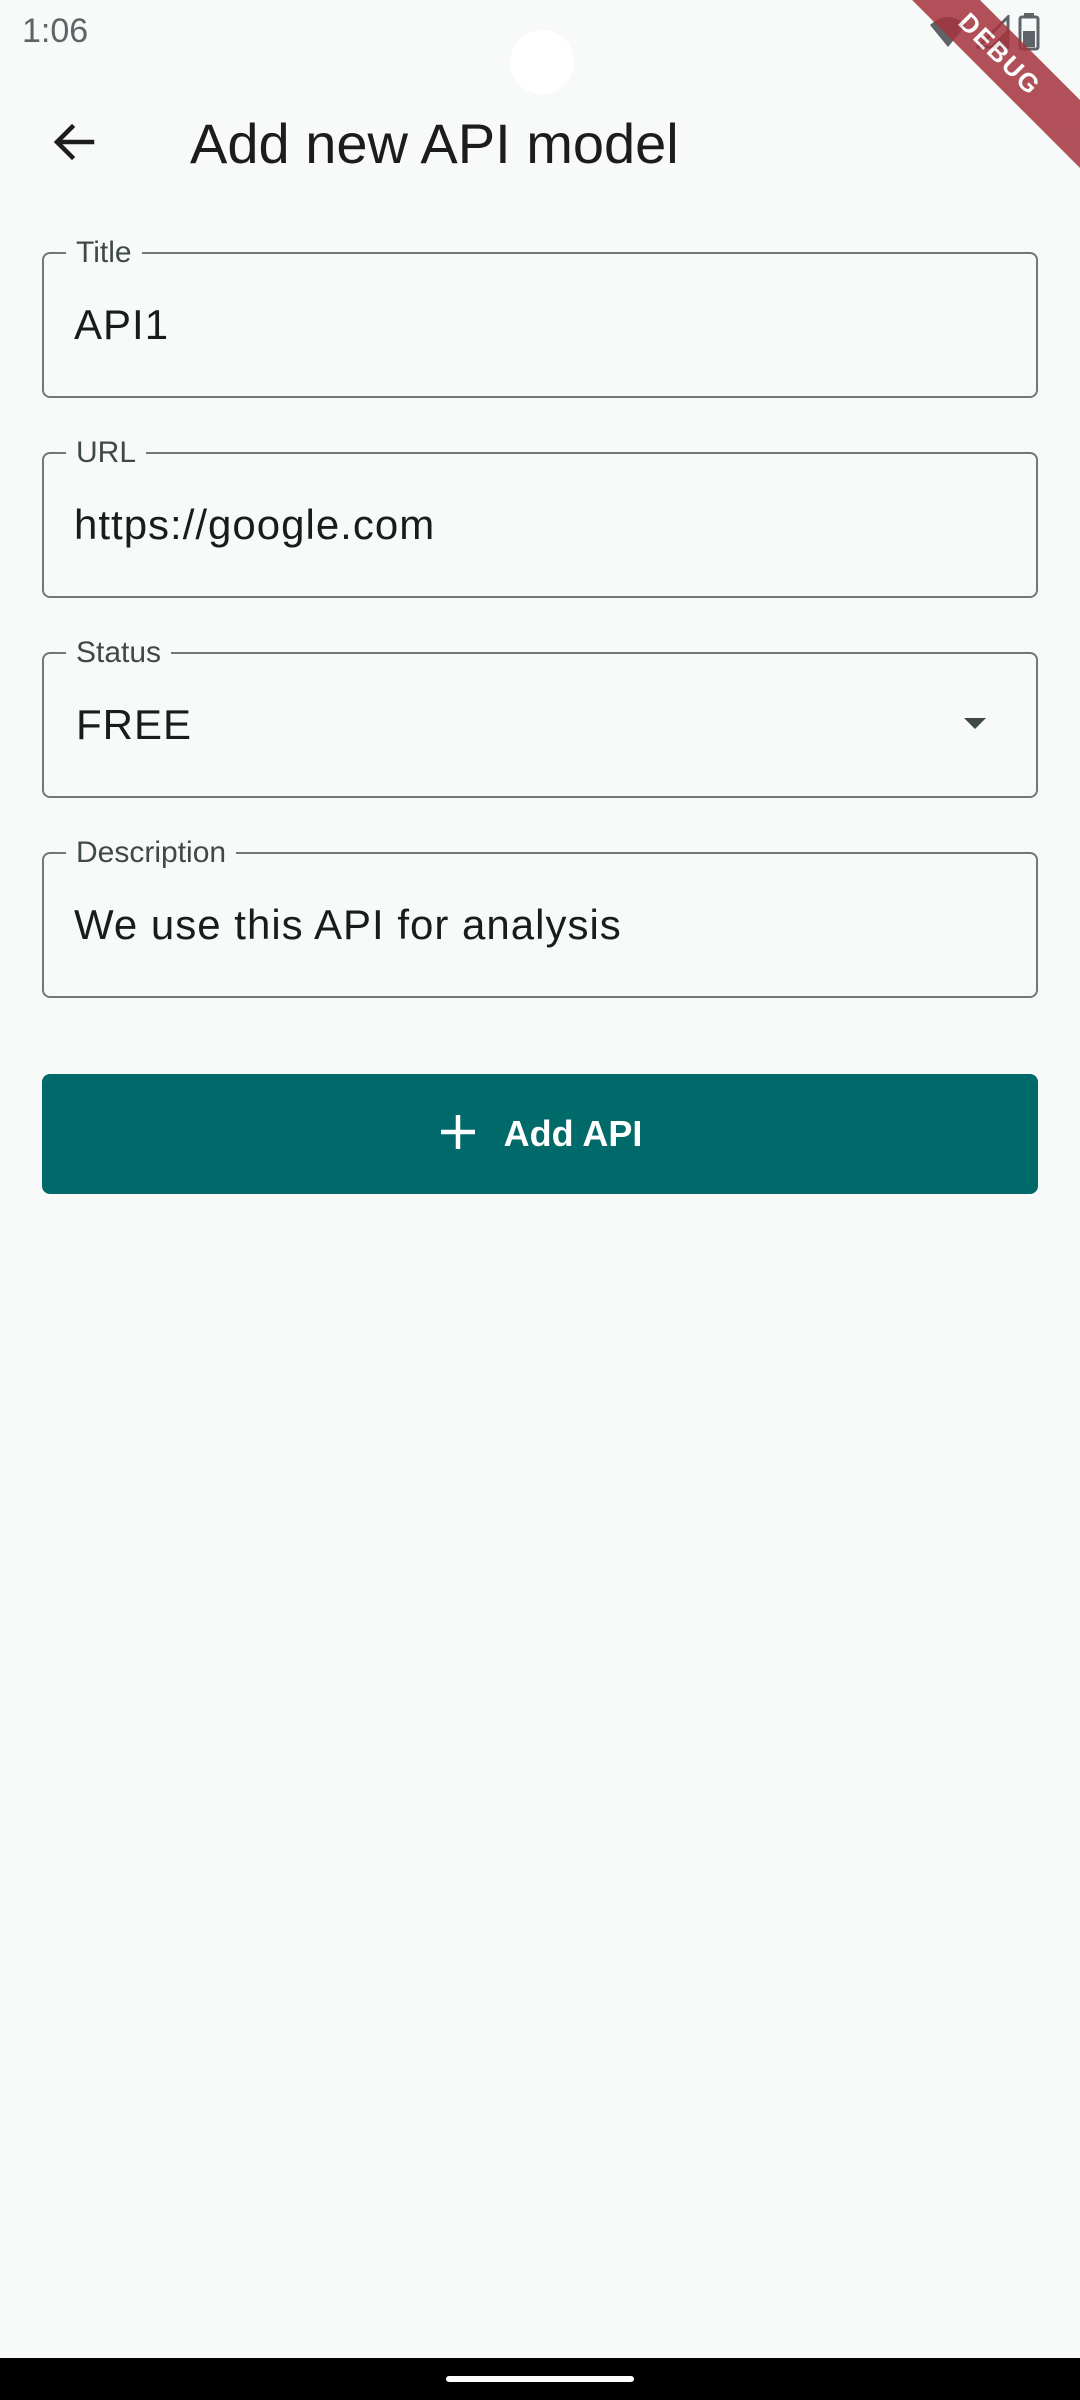 The width and height of the screenshot is (1080, 2400). What do you see at coordinates (510, 525) in the screenshot?
I see `url-input` at bounding box center [510, 525].